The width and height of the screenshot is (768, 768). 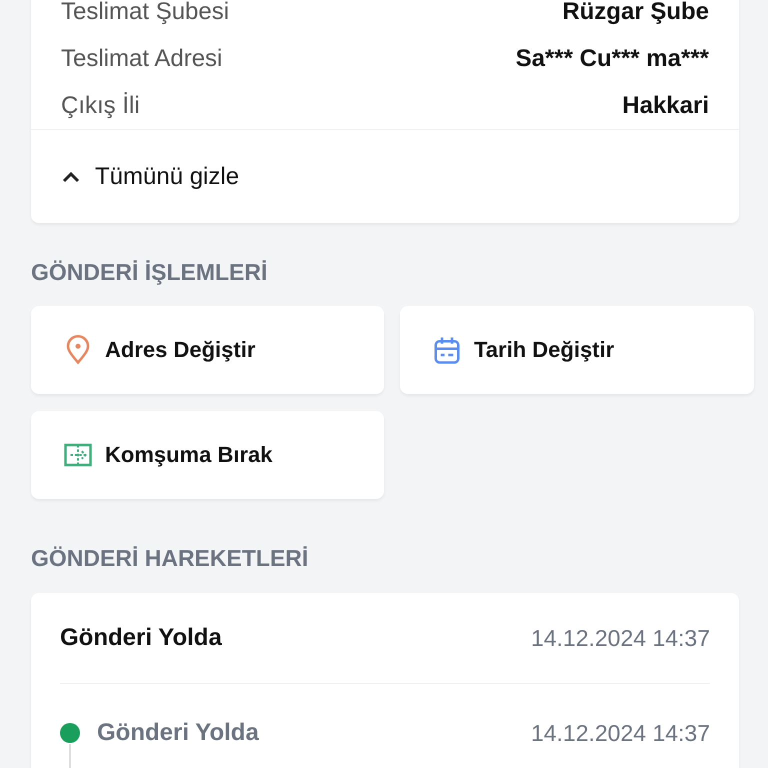 What do you see at coordinates (178, 733) in the screenshot?
I see `event-label: Gönderi Yolda` at bounding box center [178, 733].